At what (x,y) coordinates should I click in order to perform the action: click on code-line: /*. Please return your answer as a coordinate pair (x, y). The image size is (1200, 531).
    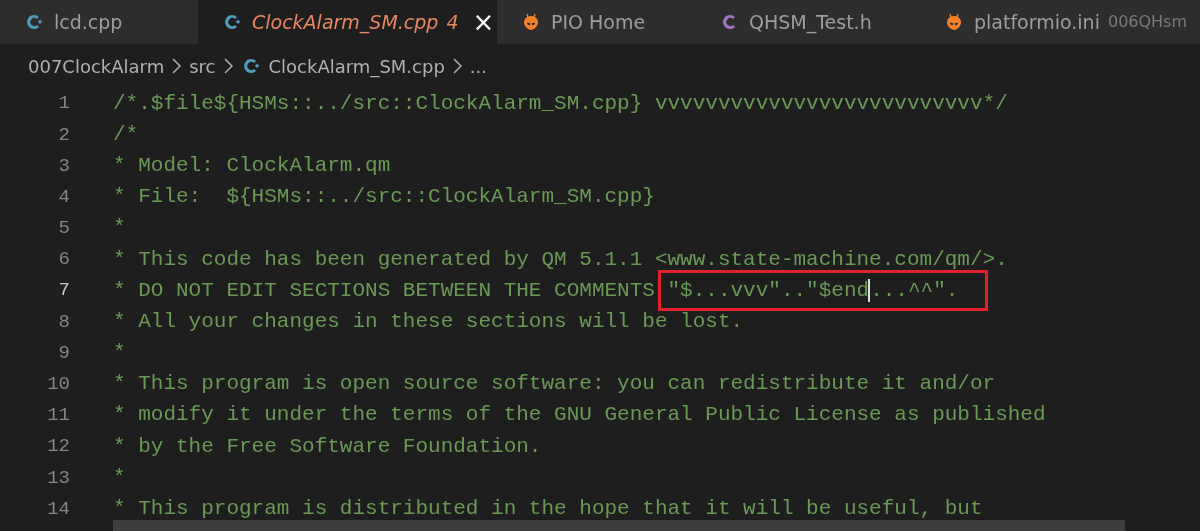
    Looking at the image, I should click on (126, 134).